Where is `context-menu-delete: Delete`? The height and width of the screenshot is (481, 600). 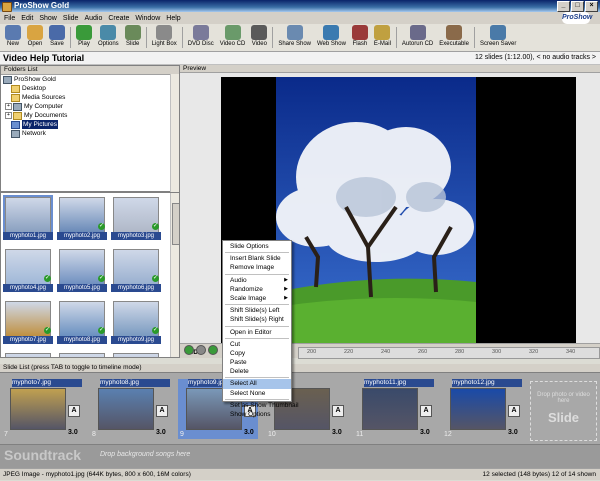 context-menu-delete: Delete is located at coordinates (257, 371).